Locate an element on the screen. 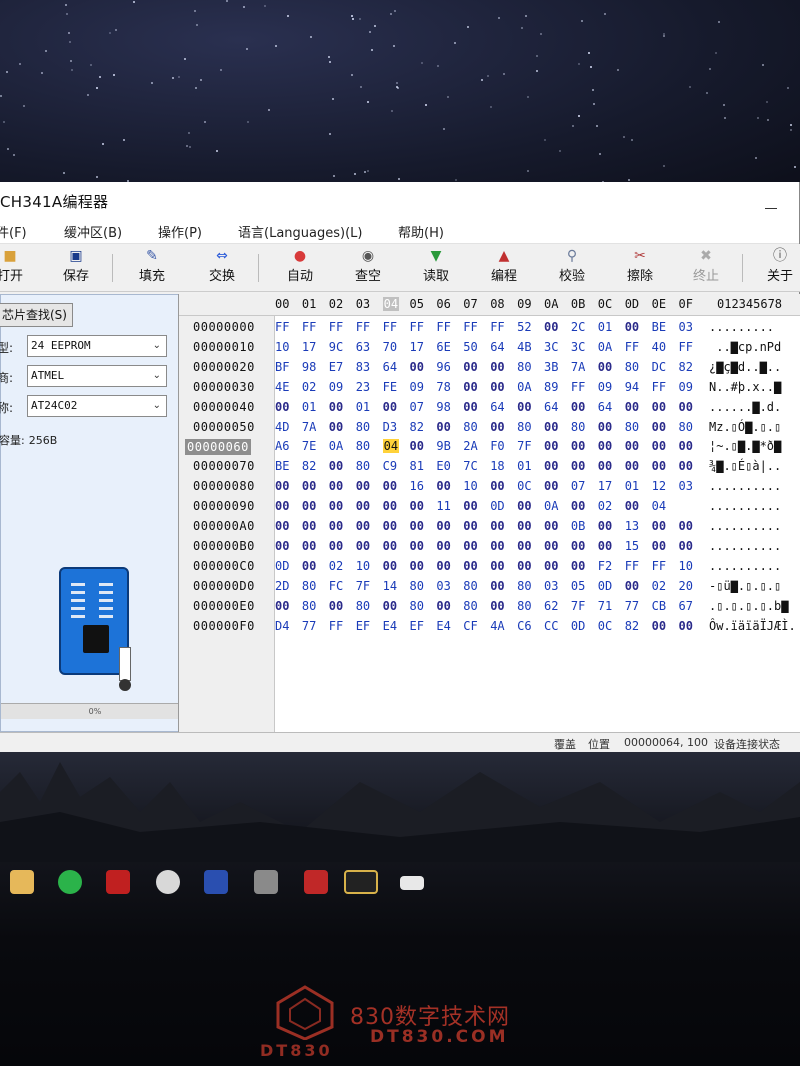 The image size is (800, 1066). byte-cell: DC is located at coordinates (659, 367).